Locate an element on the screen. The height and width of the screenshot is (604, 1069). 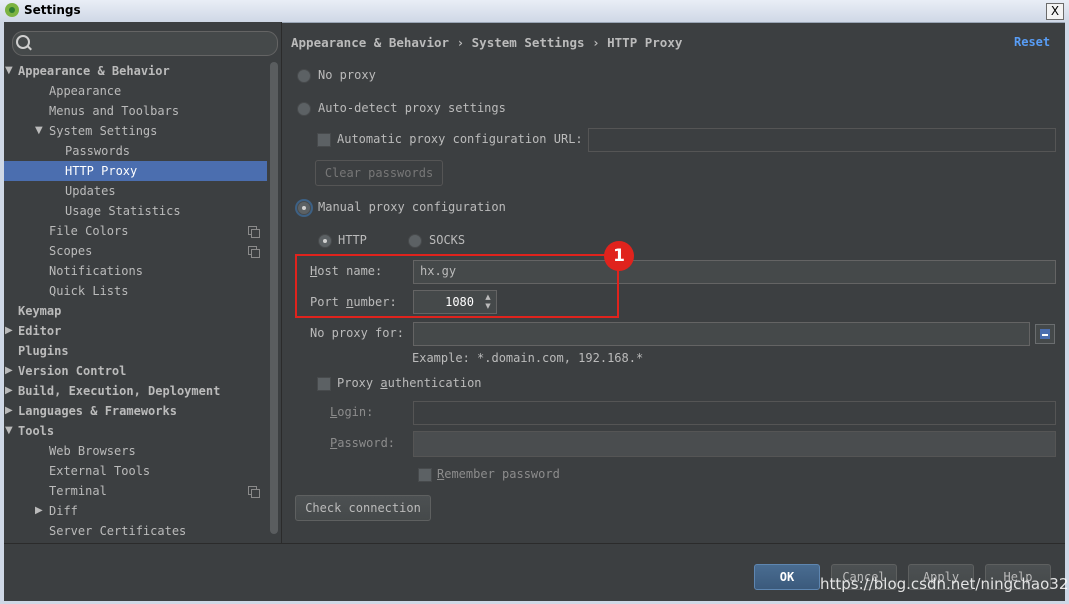
sidebar-item-external-tools: External Tools is located at coordinates (135, 471).